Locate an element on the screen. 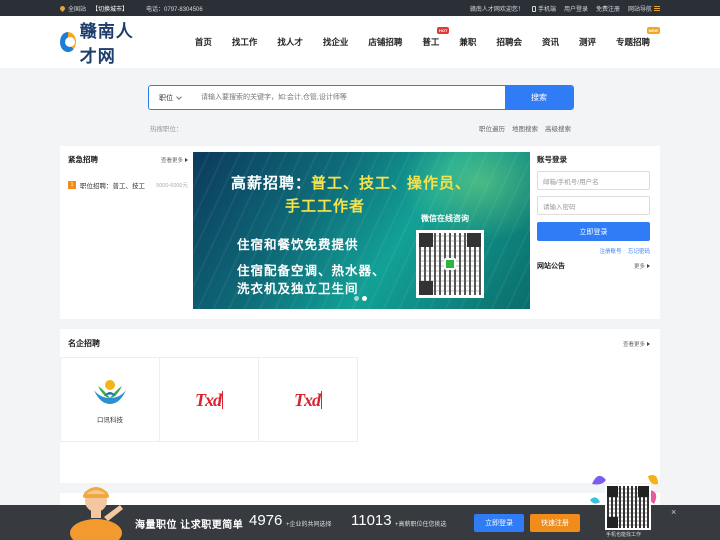 The width and height of the screenshot is (720, 540). nav-item-label: 首页 is located at coordinates (203, 42).